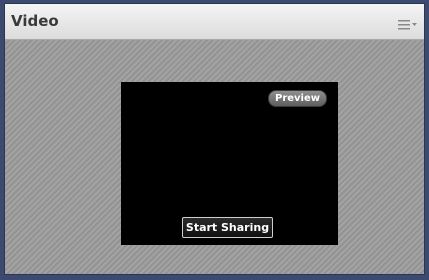 The image size is (429, 280). What do you see at coordinates (297, 98) in the screenshot?
I see `preview-badge: Preview` at bounding box center [297, 98].